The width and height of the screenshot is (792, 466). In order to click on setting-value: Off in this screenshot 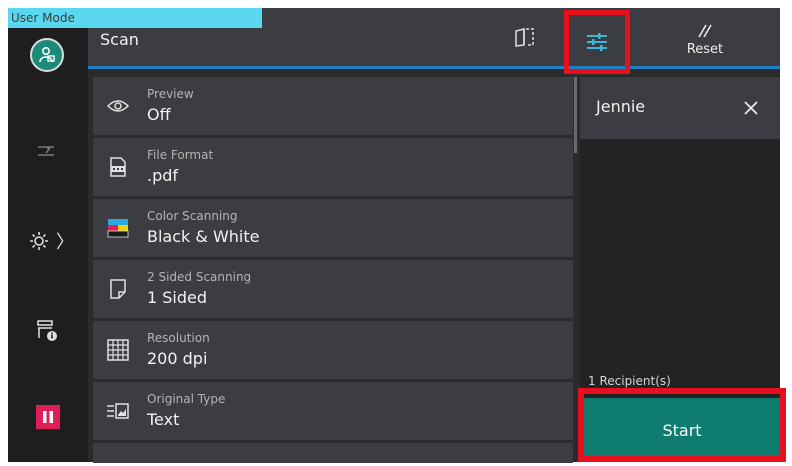, I will do `click(159, 114)`.